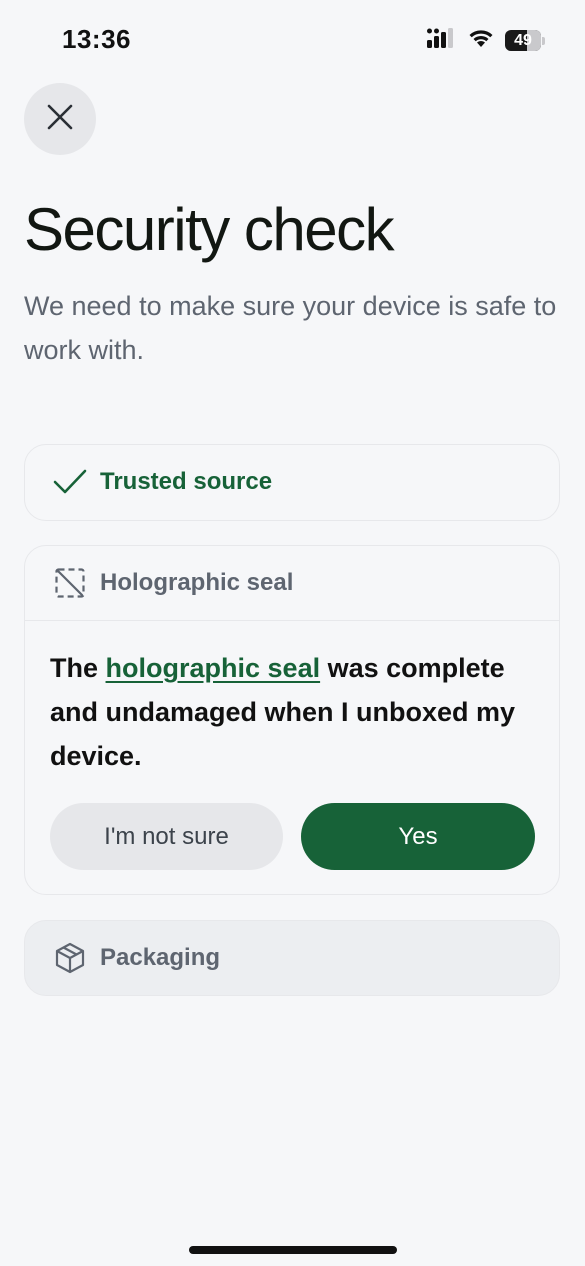 The height and width of the screenshot is (1266, 585). What do you see at coordinates (292, 958) in the screenshot?
I see `packaging-card: Packaging` at bounding box center [292, 958].